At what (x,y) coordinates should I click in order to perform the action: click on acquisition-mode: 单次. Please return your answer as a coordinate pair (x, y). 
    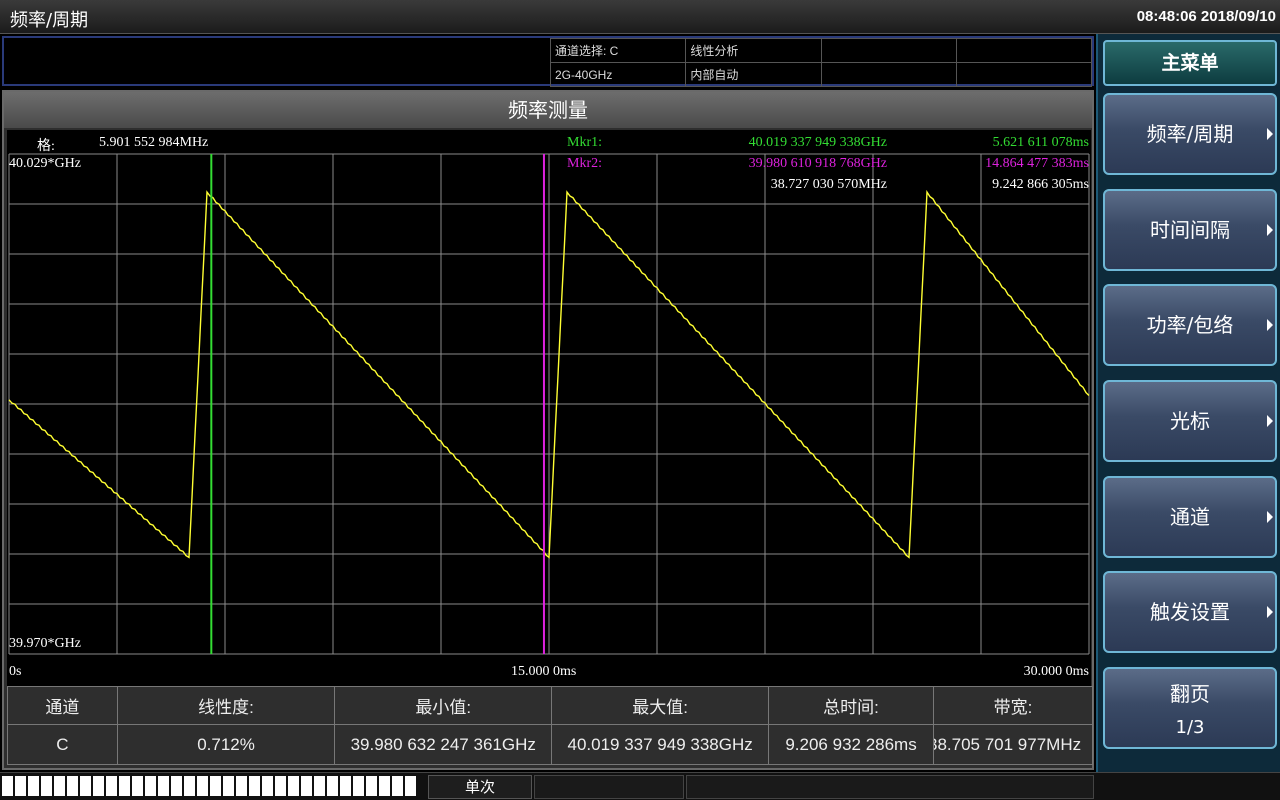
    Looking at the image, I should click on (480, 787).